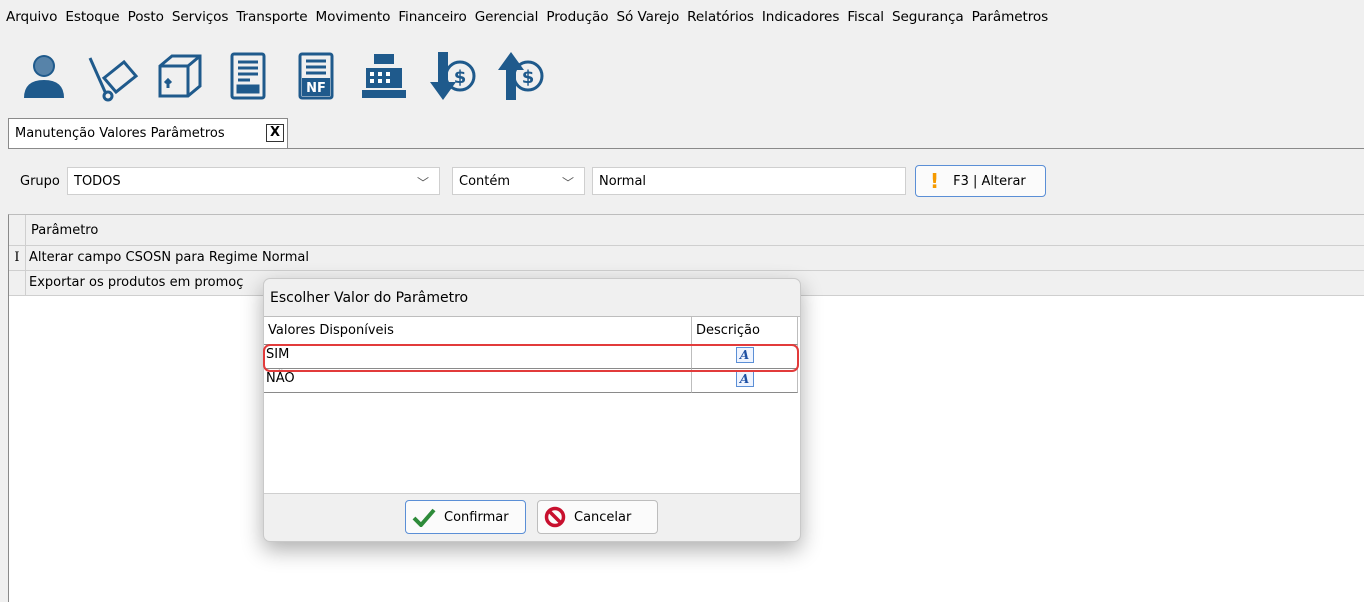 This screenshot has height=602, width=1364. Describe the element at coordinates (928, 17) in the screenshot. I see `menu-seguranca: Segurança` at that location.